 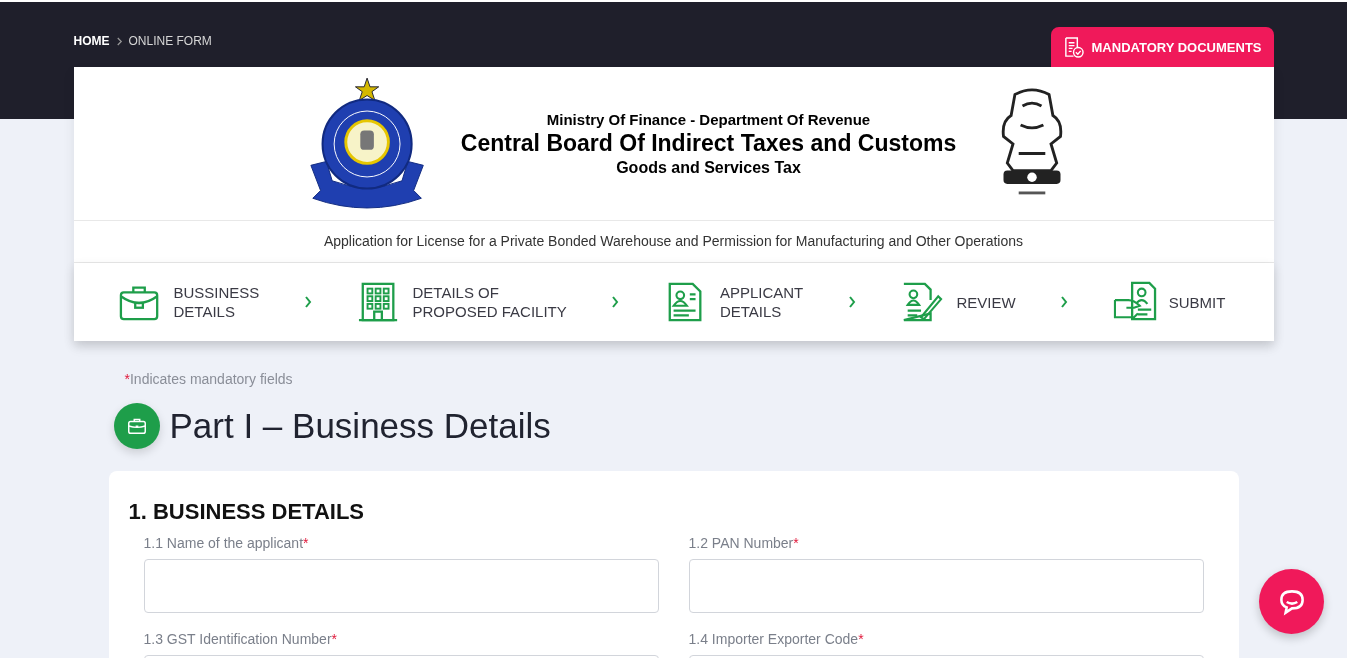 I want to click on step-tab: DETAILS OF PROPOSED FACILITY, so click(x=461, y=302).